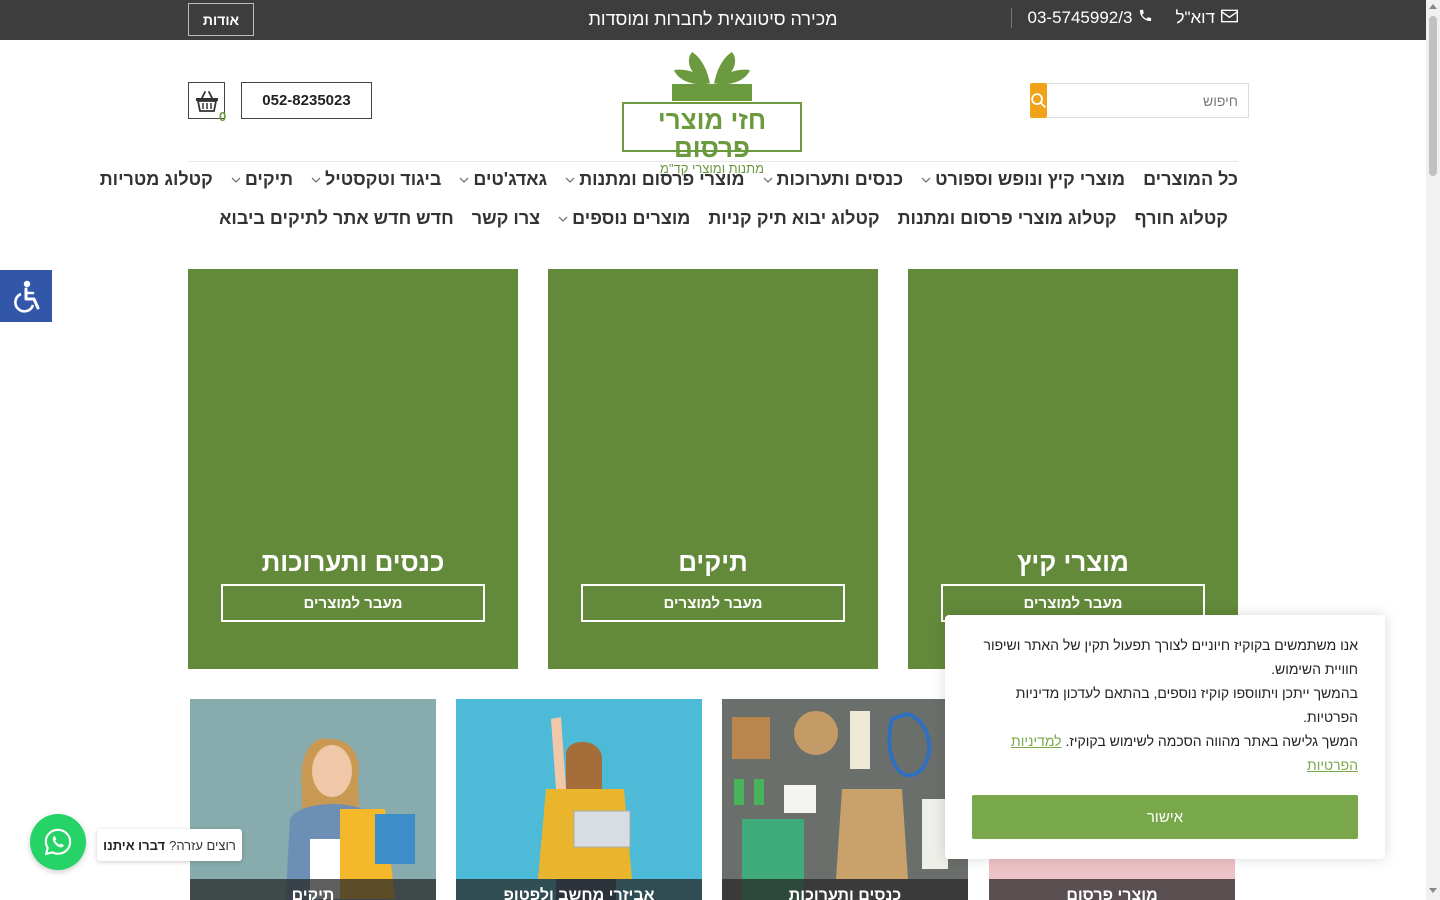  Describe the element at coordinates (845, 889) in the screenshot. I see `card-label: כנסים ותערוכות` at that location.